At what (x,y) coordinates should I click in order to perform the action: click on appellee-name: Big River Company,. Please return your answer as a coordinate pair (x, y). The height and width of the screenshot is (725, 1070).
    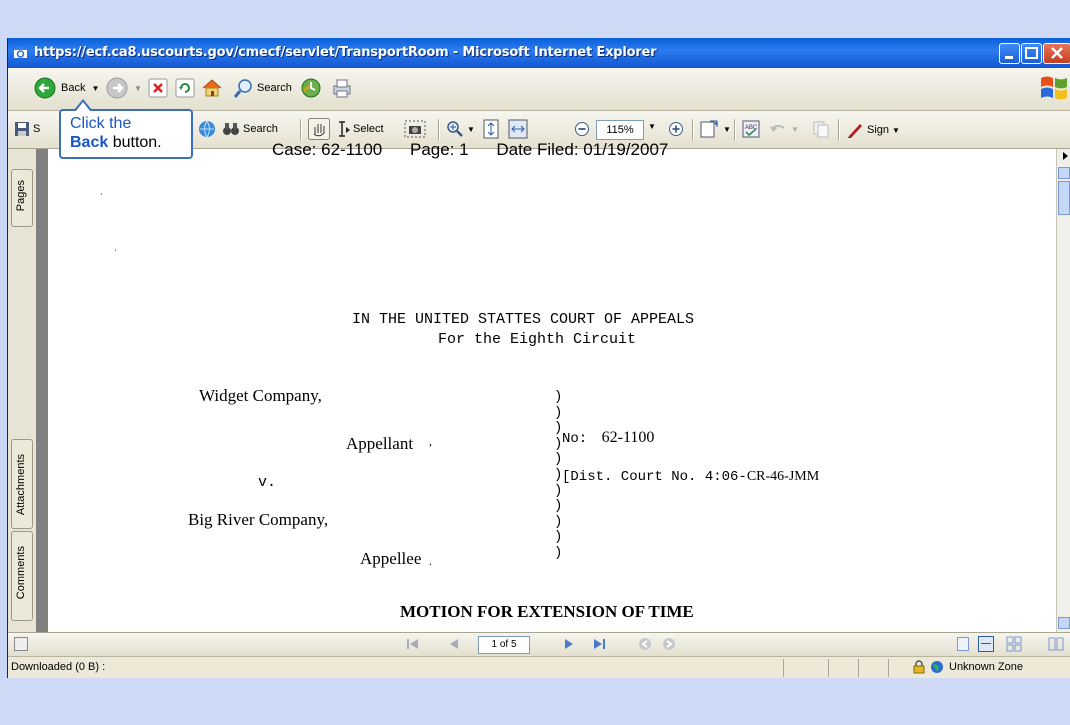
    Looking at the image, I should click on (258, 519).